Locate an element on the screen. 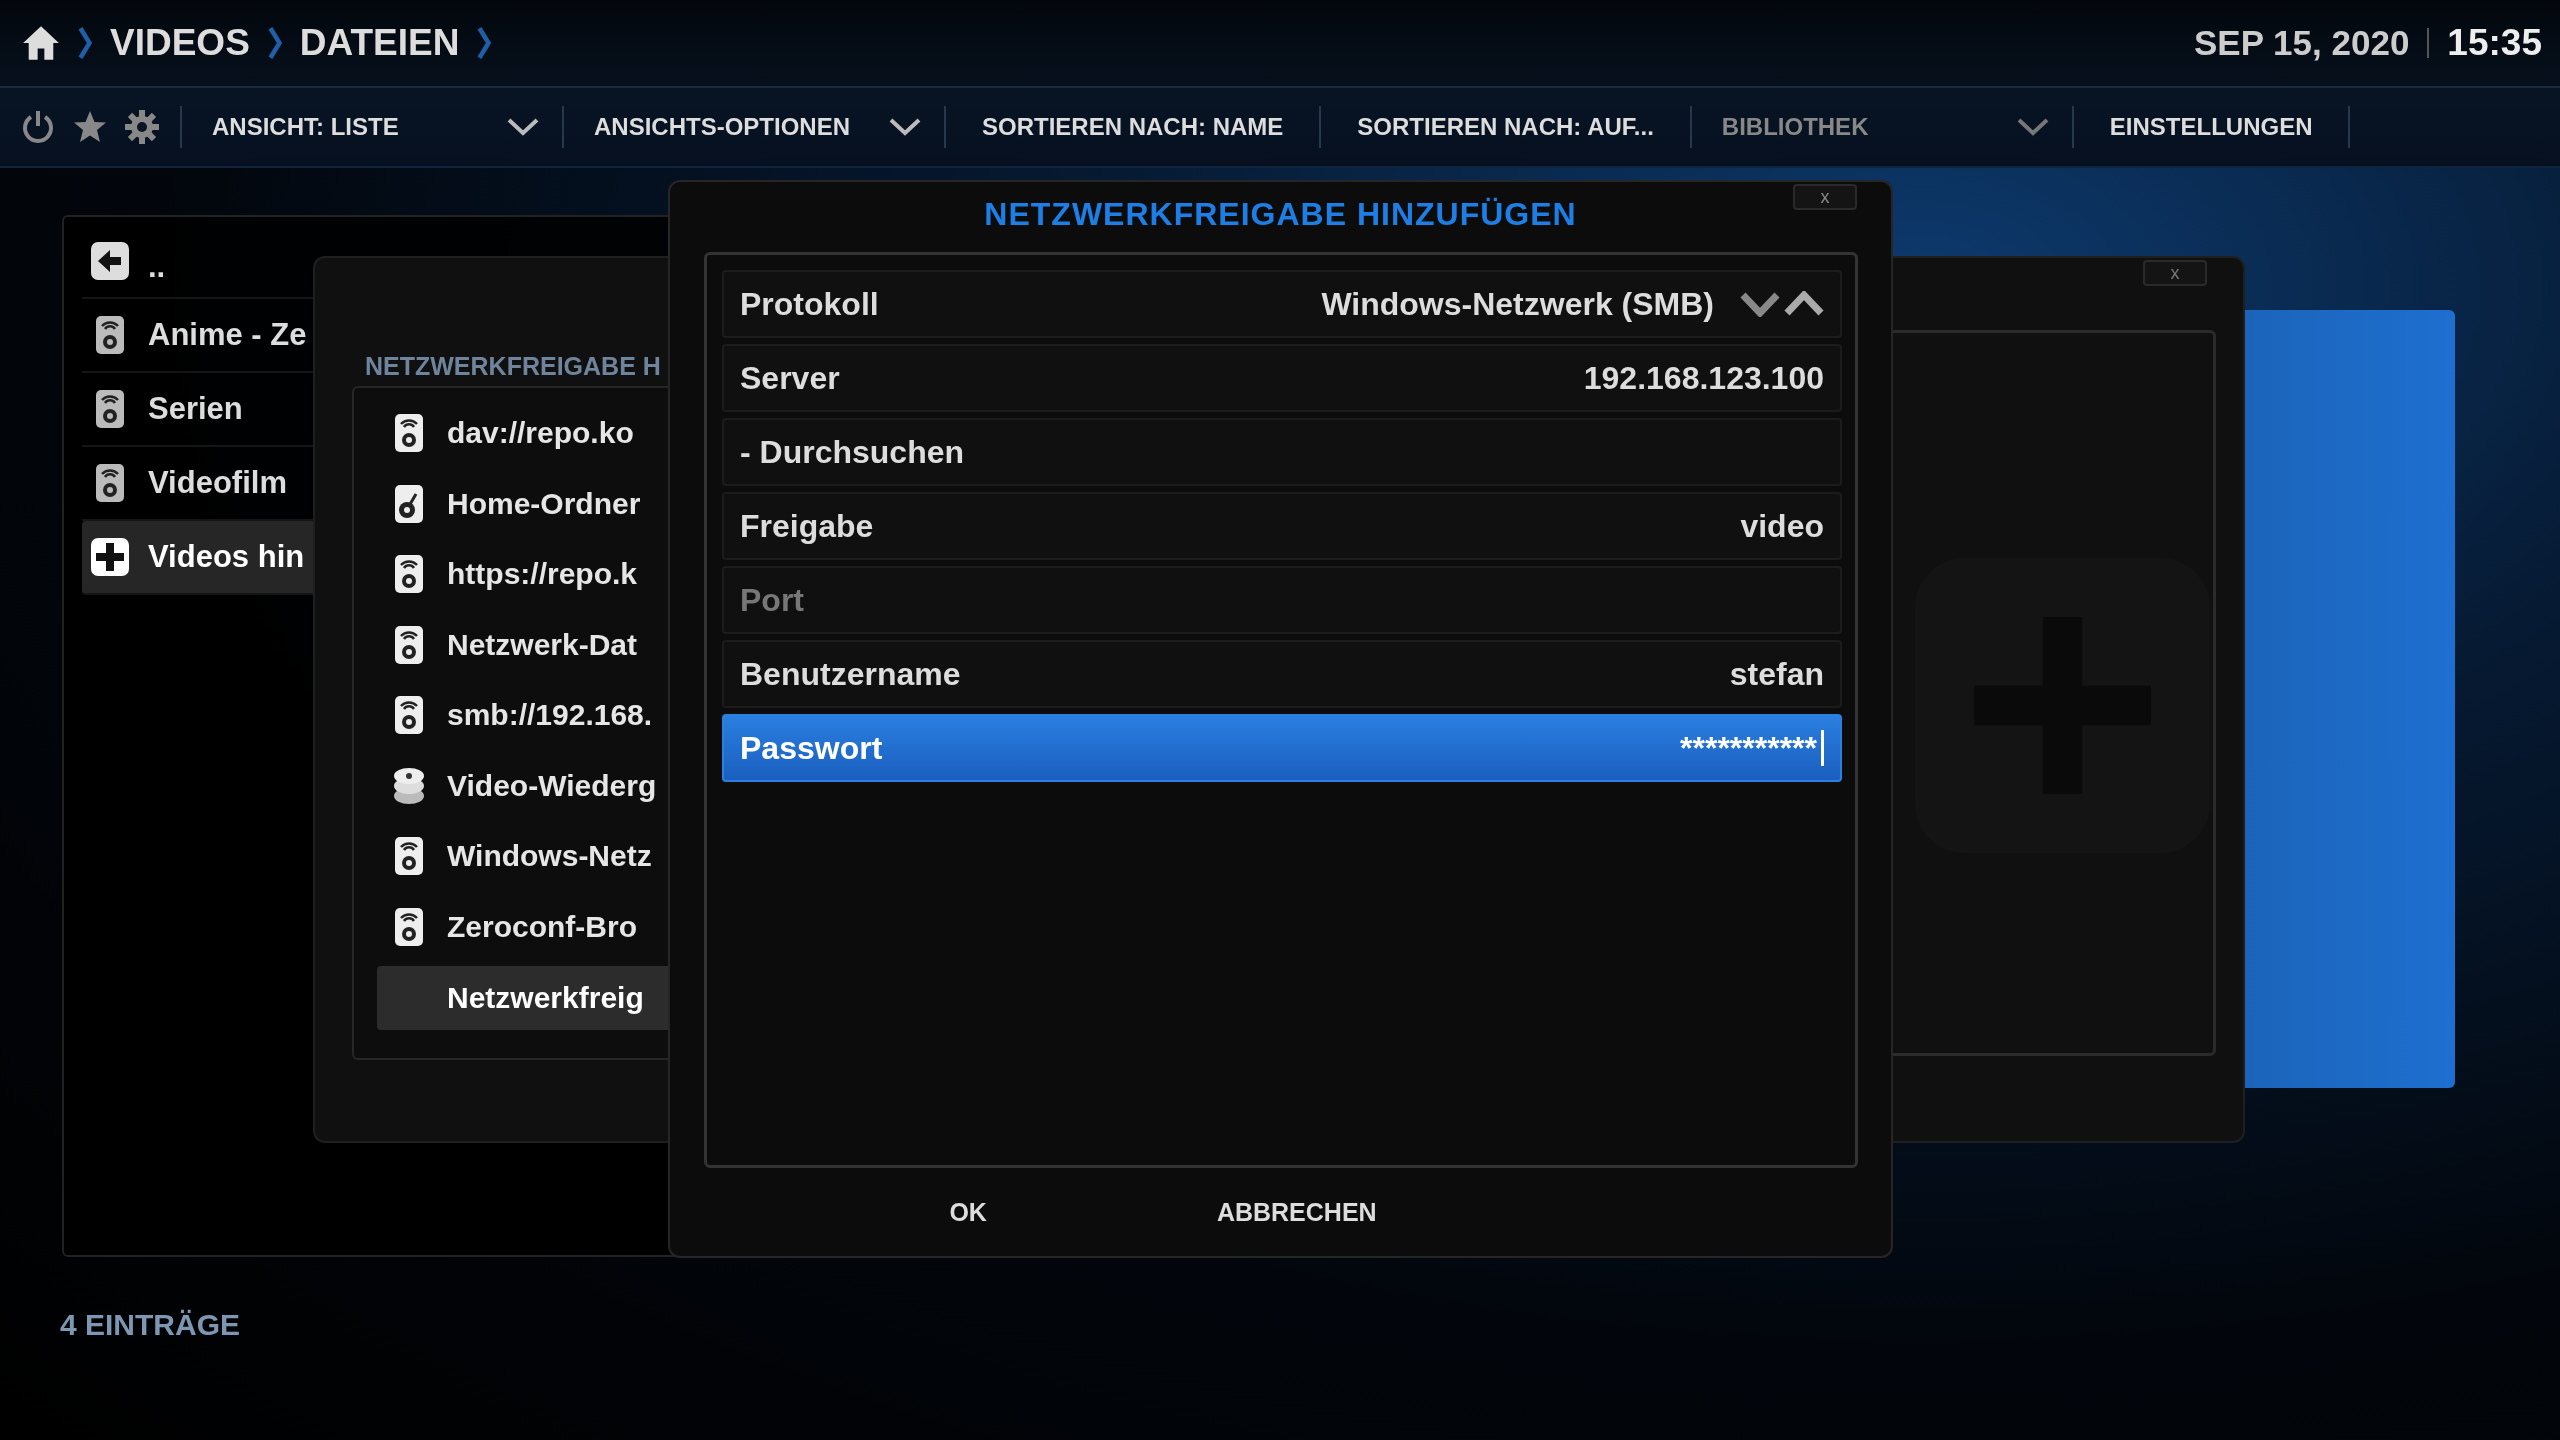  date-text: SEP 15, 2020 is located at coordinates (2302, 43).